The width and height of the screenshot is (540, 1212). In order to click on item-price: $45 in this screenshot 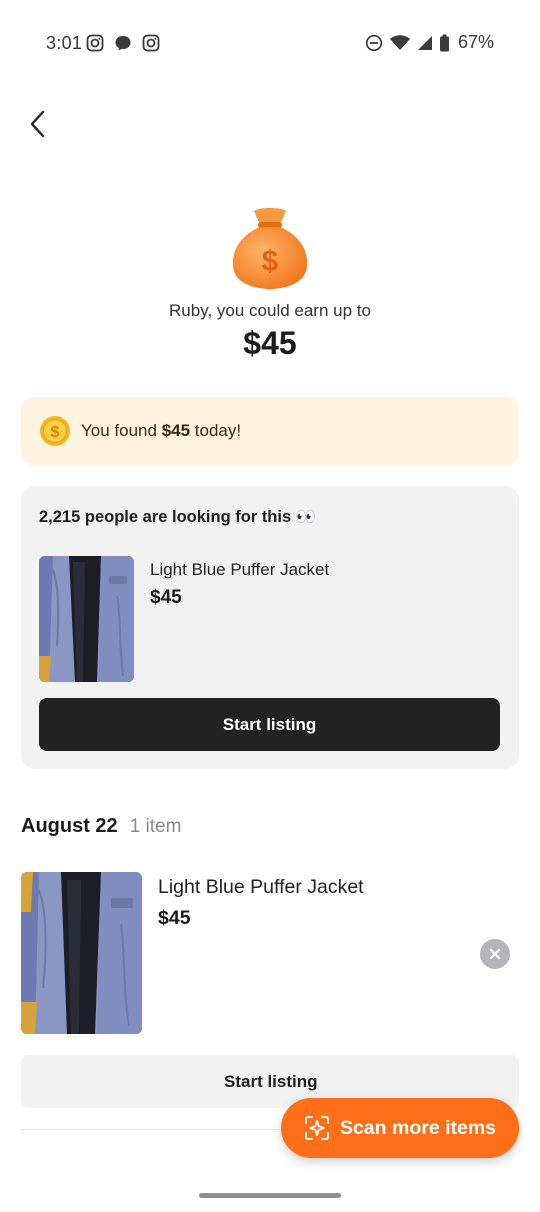, I will do `click(174, 918)`.